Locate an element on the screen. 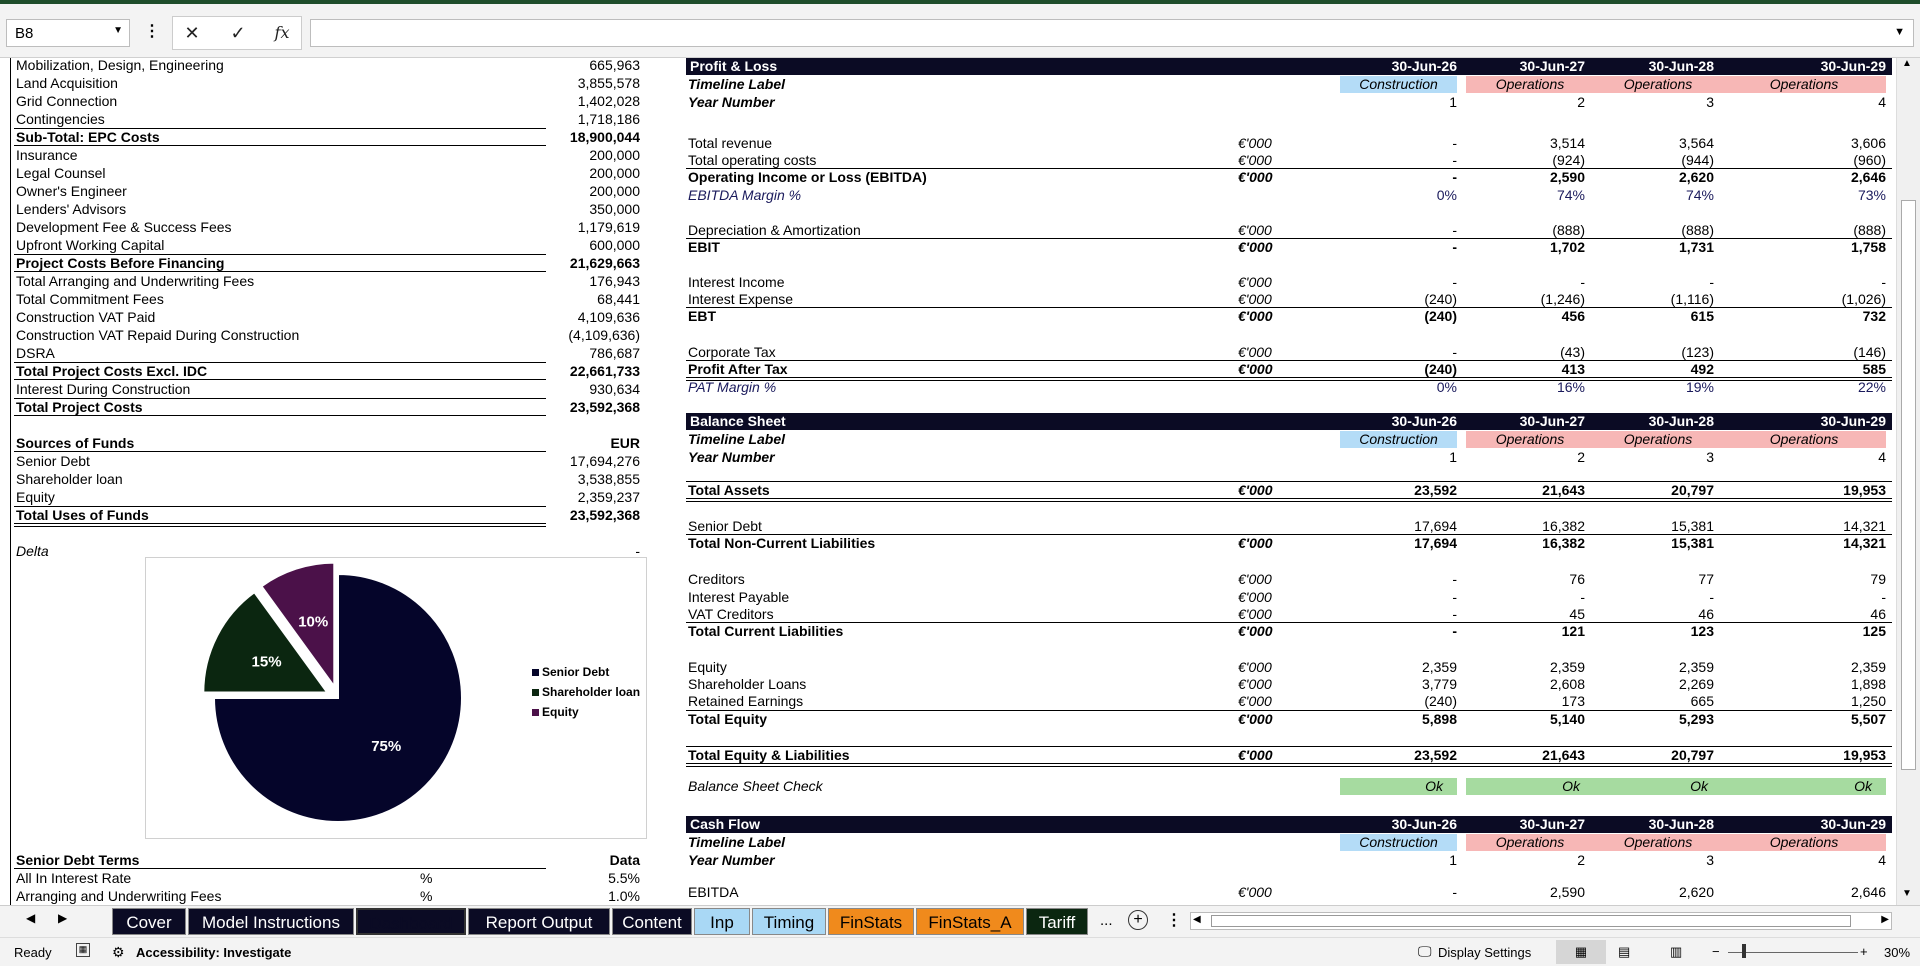  chevron-down-icon: ▼ is located at coordinates (118, 30).